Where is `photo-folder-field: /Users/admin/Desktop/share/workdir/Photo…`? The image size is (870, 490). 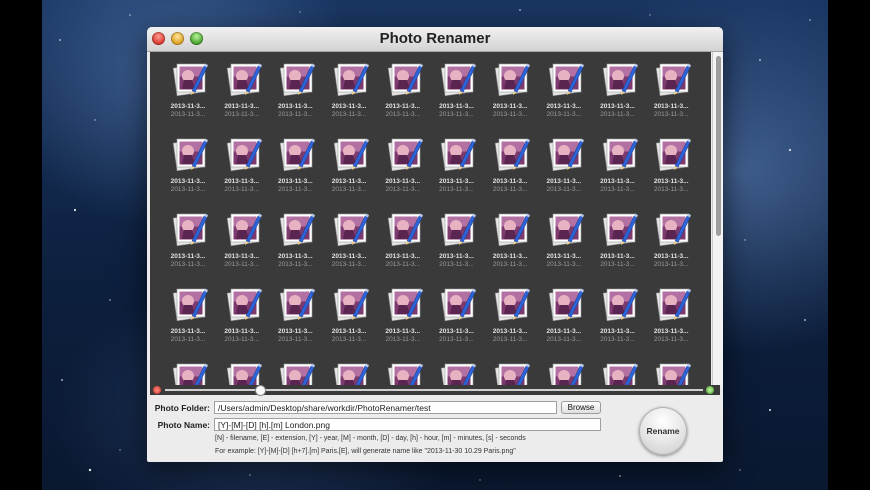
photo-folder-field: /Users/admin/Desktop/share/workdir/Photo… is located at coordinates (385, 407).